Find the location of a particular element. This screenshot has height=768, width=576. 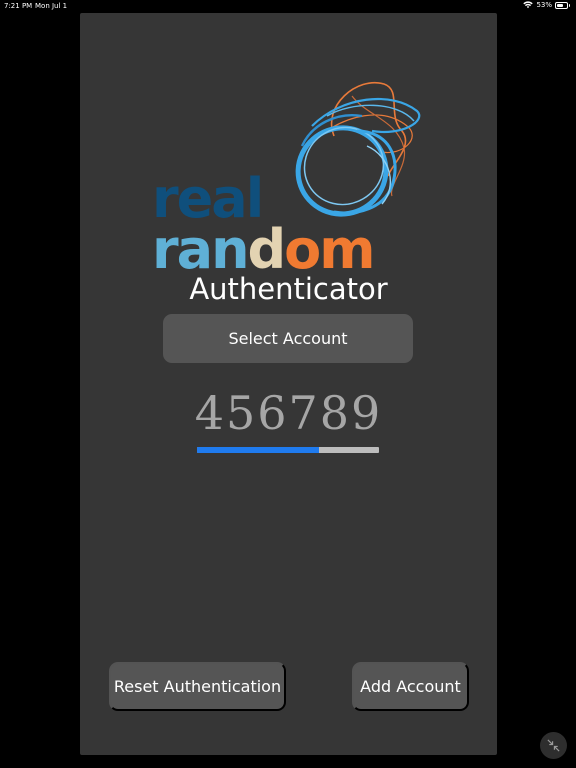

status-date: Mon Jul 1 is located at coordinates (51, 6).